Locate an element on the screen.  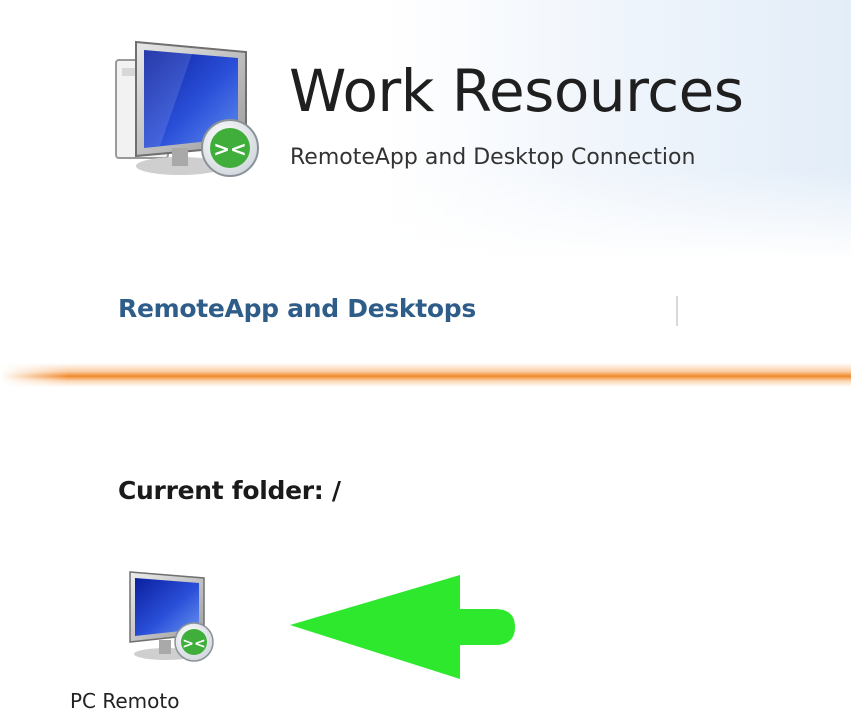
list-item-label: PC Remoto is located at coordinates (125, 701).